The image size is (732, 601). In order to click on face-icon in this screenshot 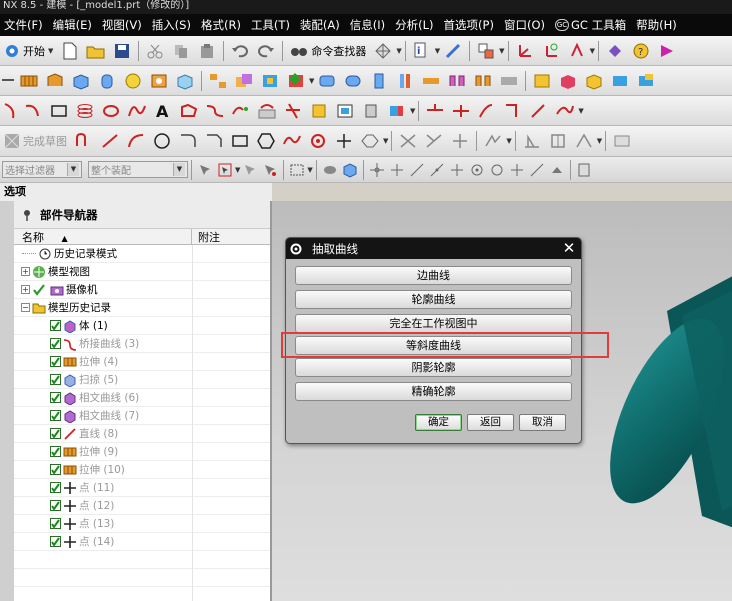, I will do `click(330, 170)`.